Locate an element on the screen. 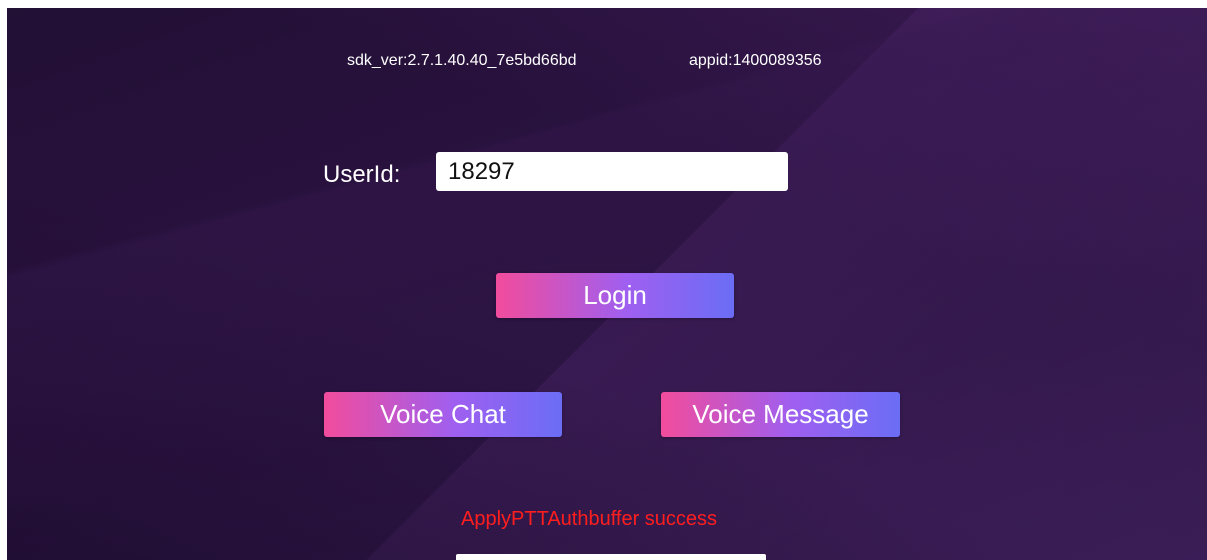  user-id-label: UserId: is located at coordinates (362, 174).